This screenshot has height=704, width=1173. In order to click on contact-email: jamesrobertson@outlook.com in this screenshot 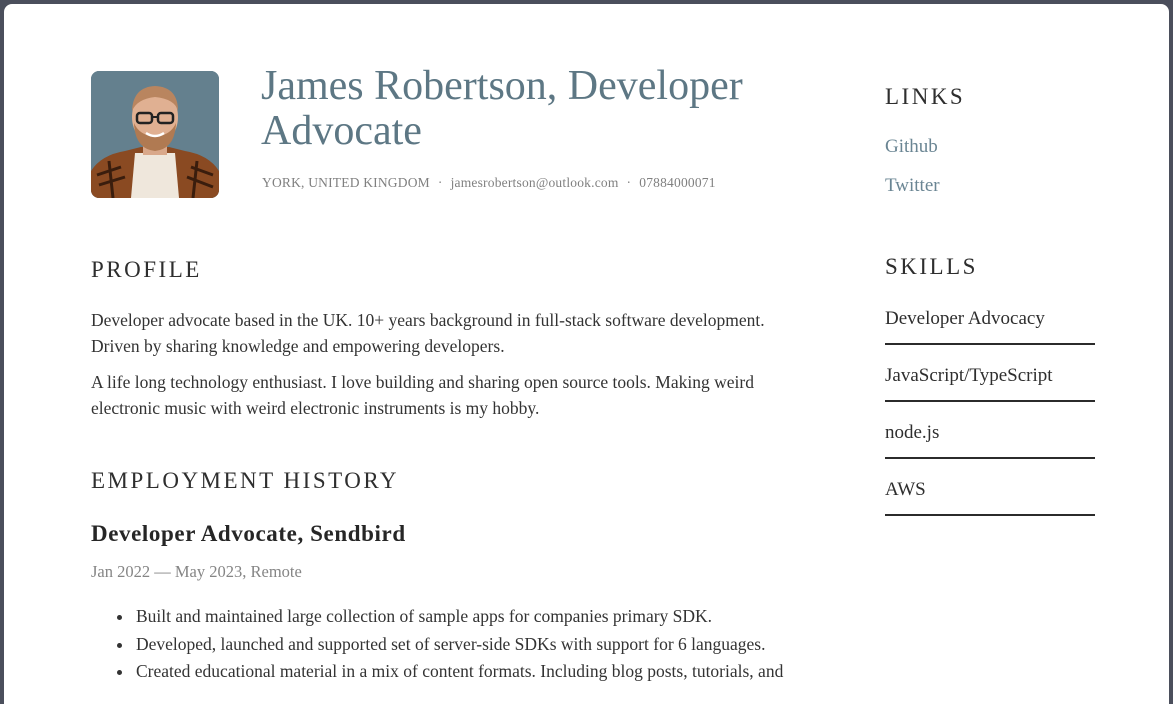, I will do `click(534, 182)`.